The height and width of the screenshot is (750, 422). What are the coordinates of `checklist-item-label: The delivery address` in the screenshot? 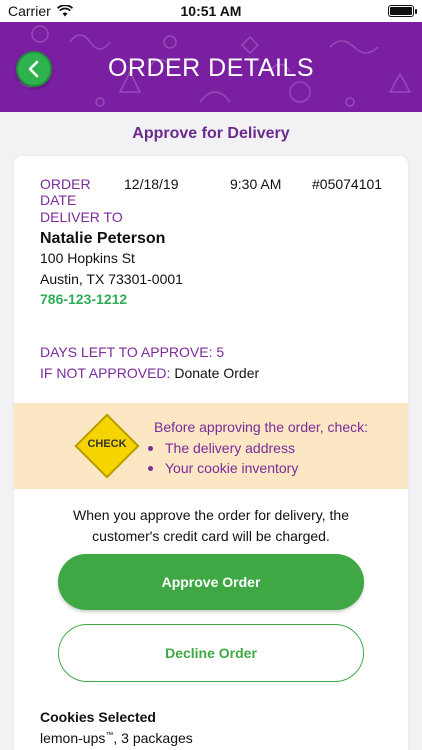 It's located at (230, 448).